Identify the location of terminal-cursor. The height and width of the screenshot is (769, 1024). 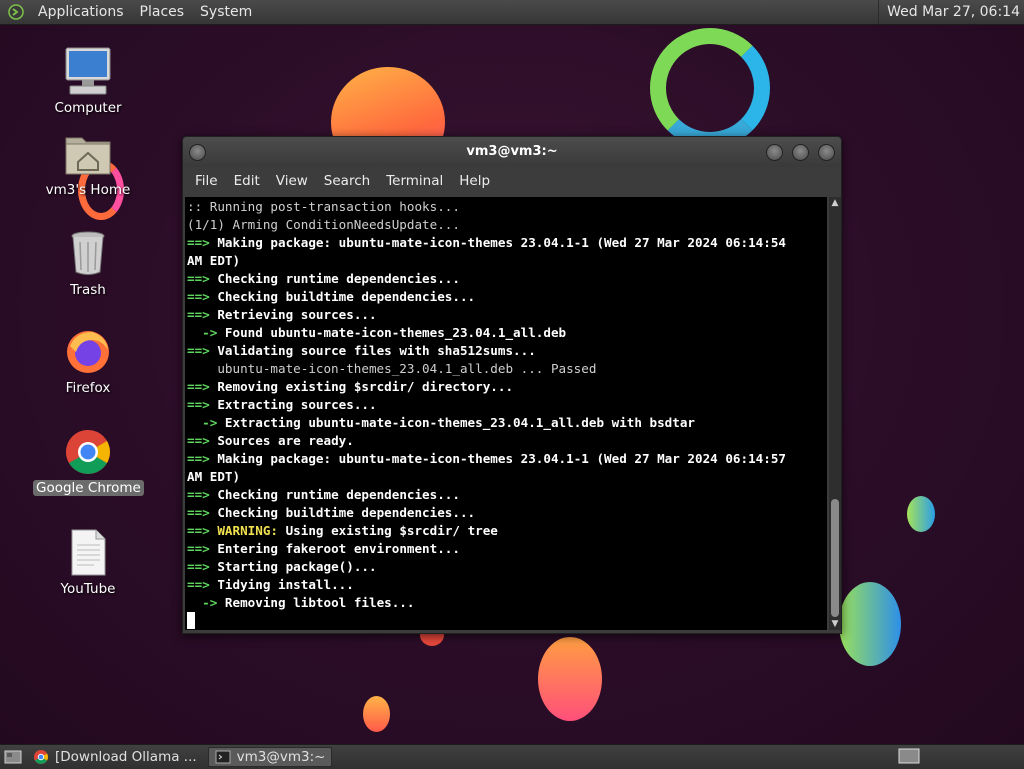
(191, 620).